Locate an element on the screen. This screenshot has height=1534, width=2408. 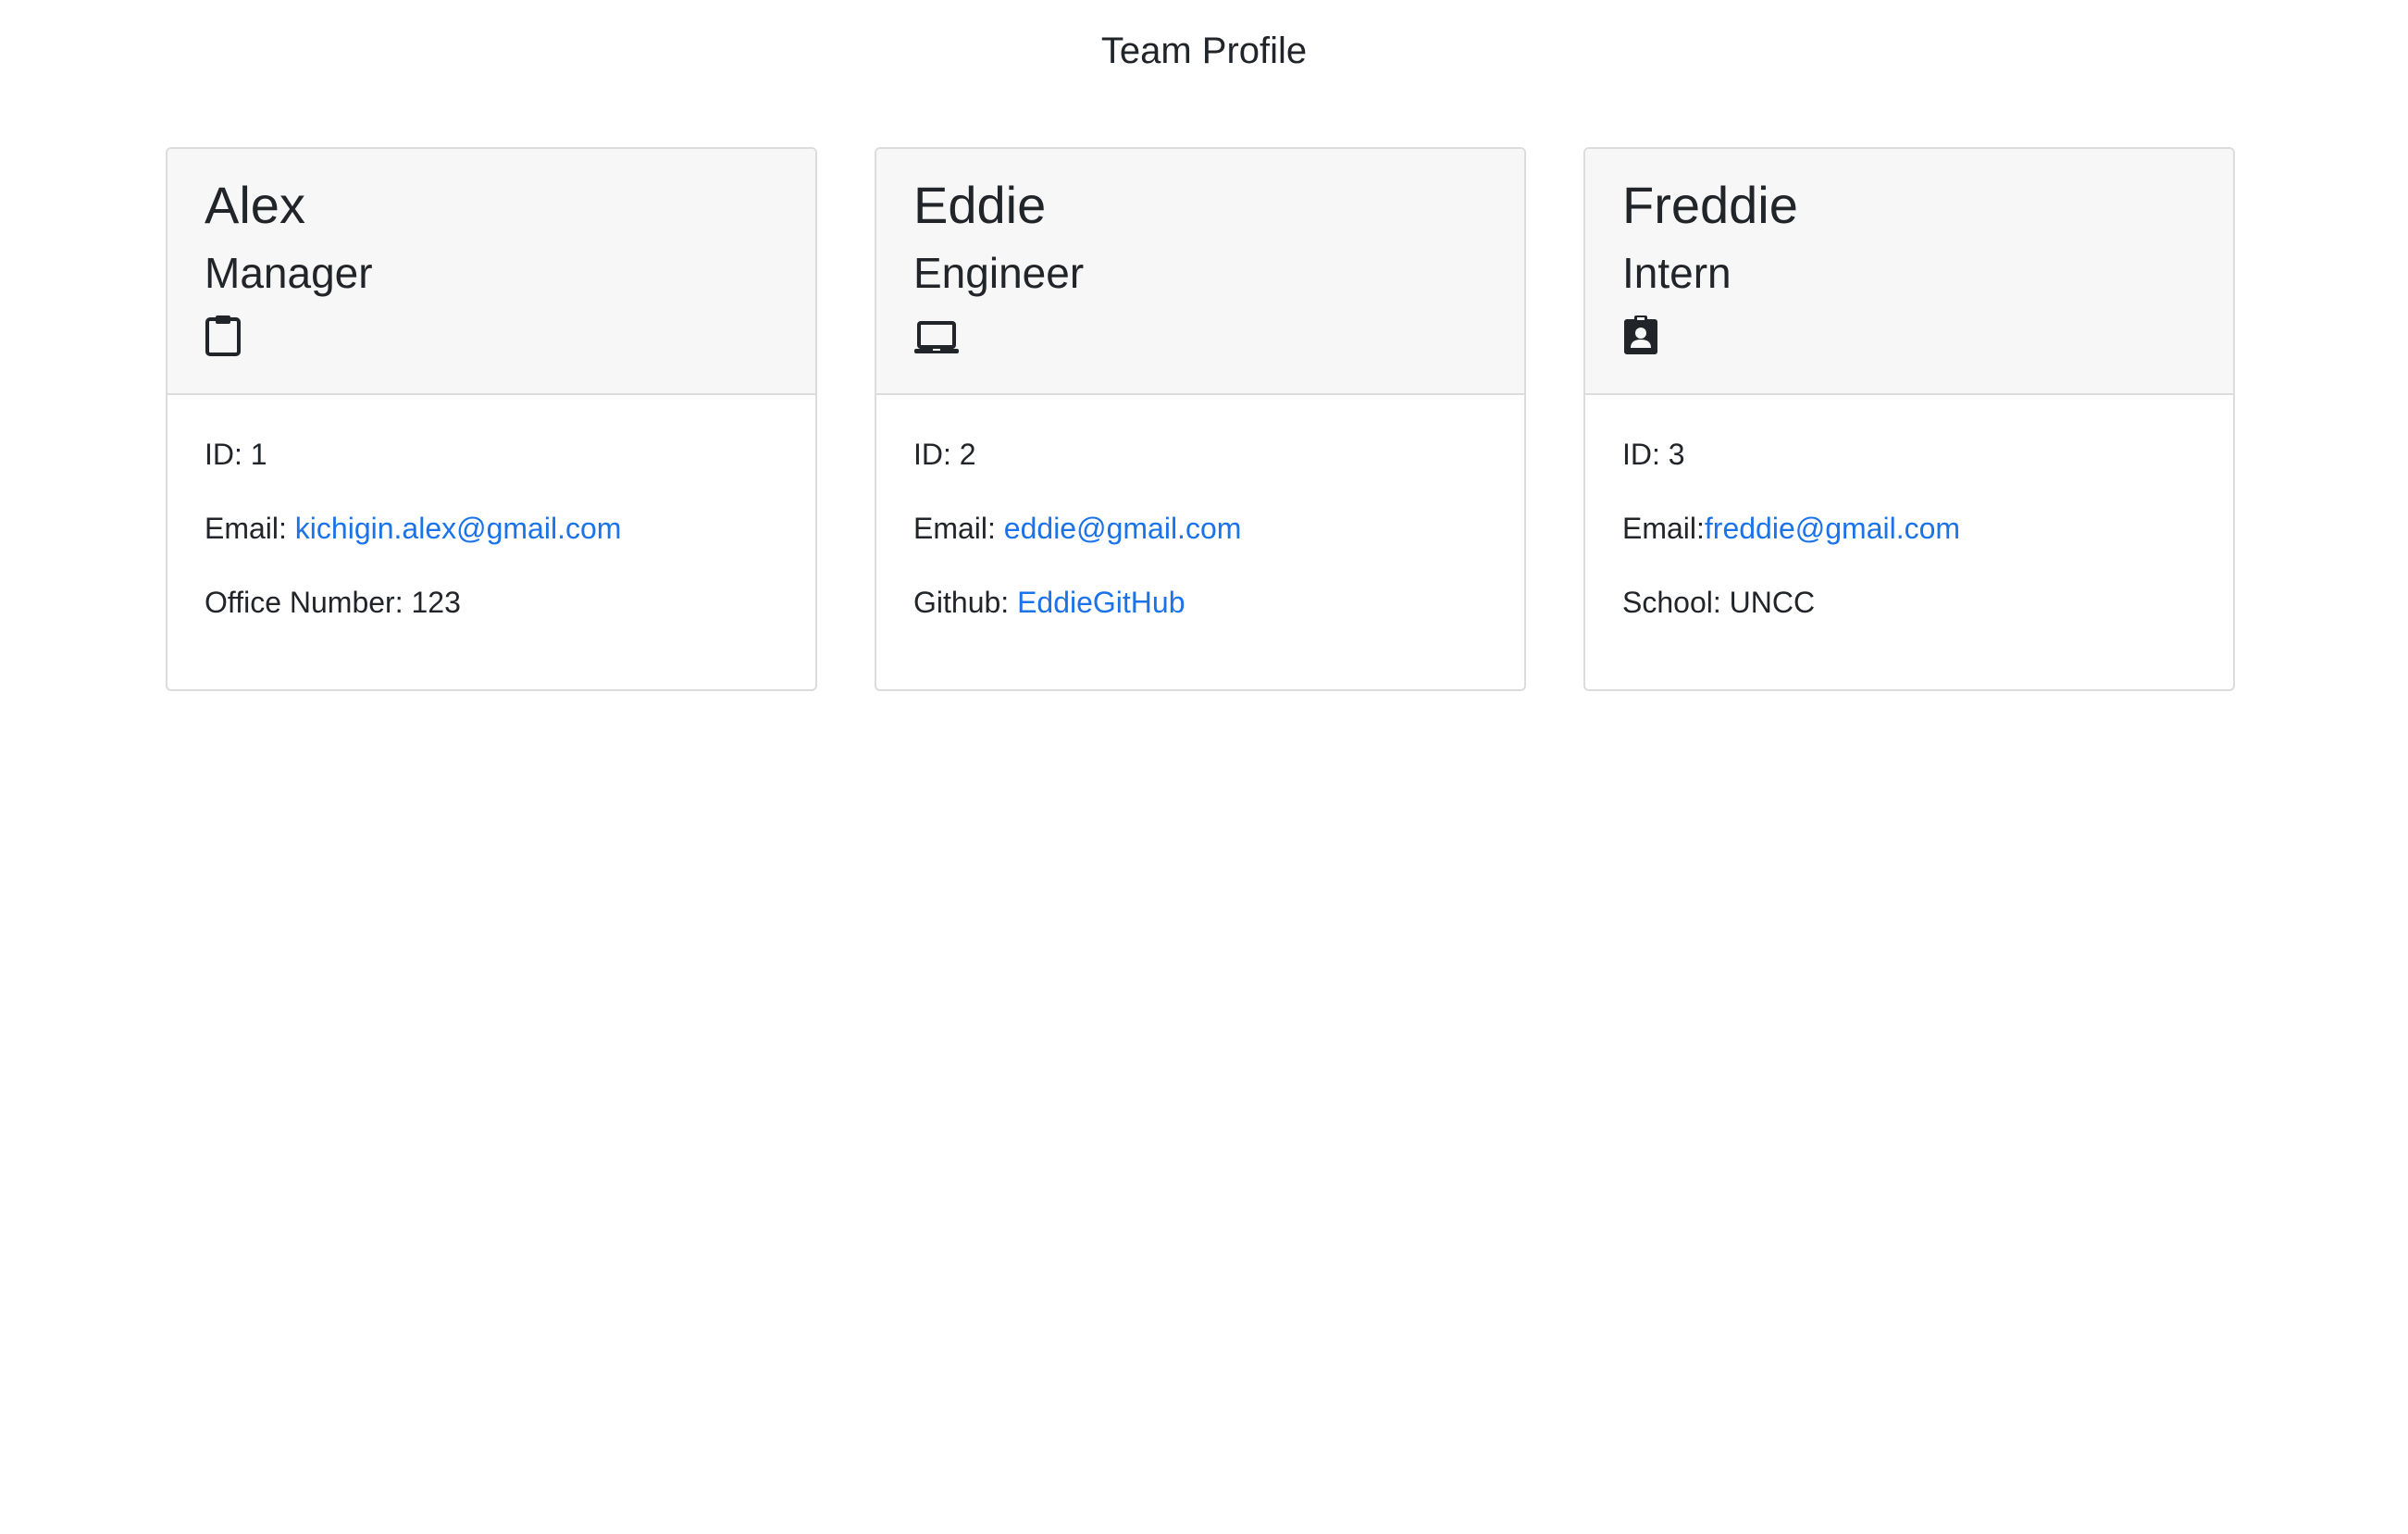
clipboard-icon is located at coordinates (225, 336).